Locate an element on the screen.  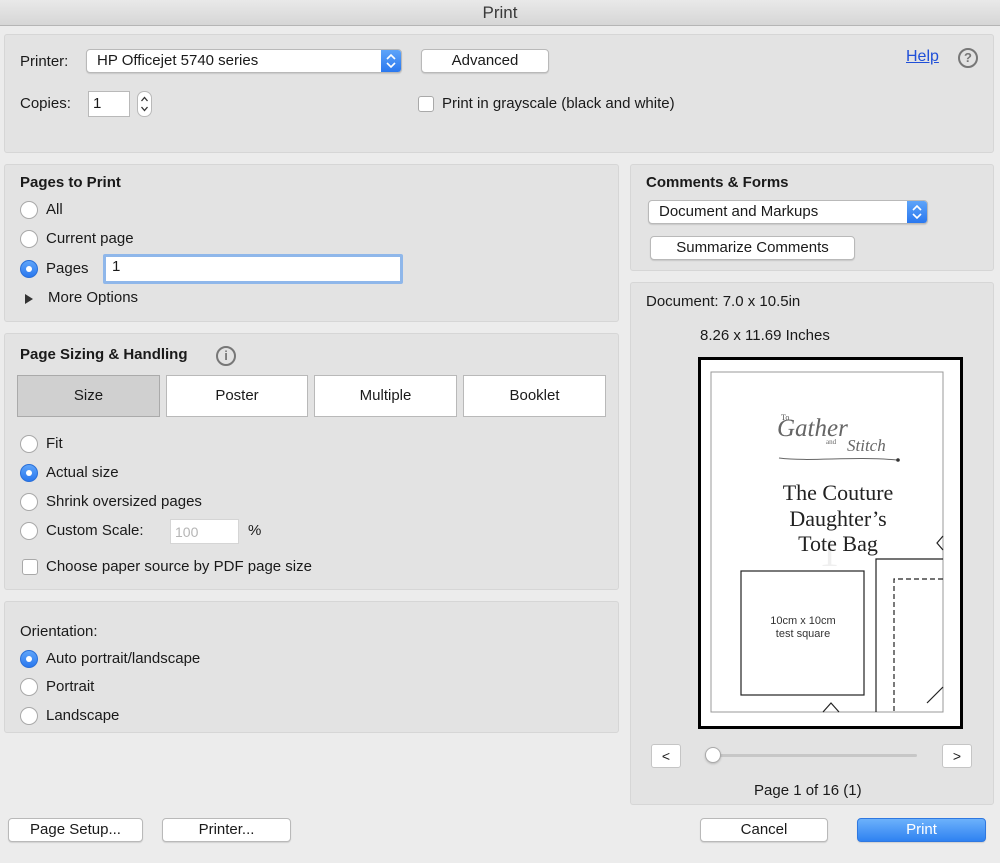
radio-current-page is located at coordinates (29, 239).